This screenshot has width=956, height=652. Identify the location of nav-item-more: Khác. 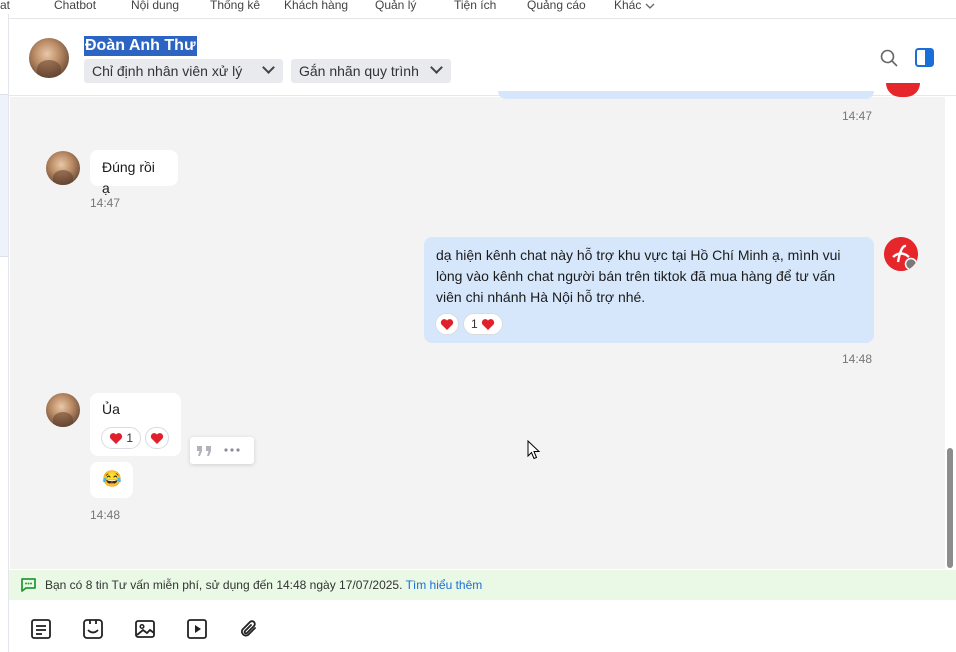
(634, 6).